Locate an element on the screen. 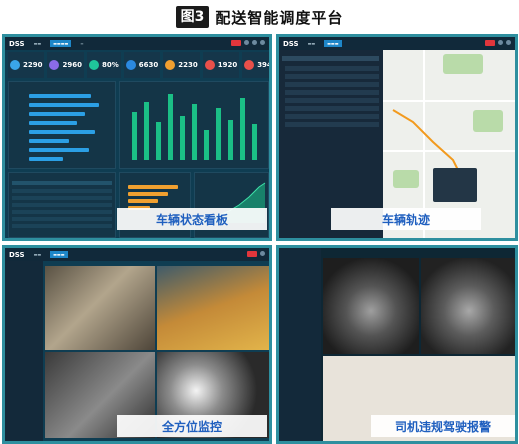 This screenshot has height=444, width=519. alarm-list is located at coordinates (300, 344).